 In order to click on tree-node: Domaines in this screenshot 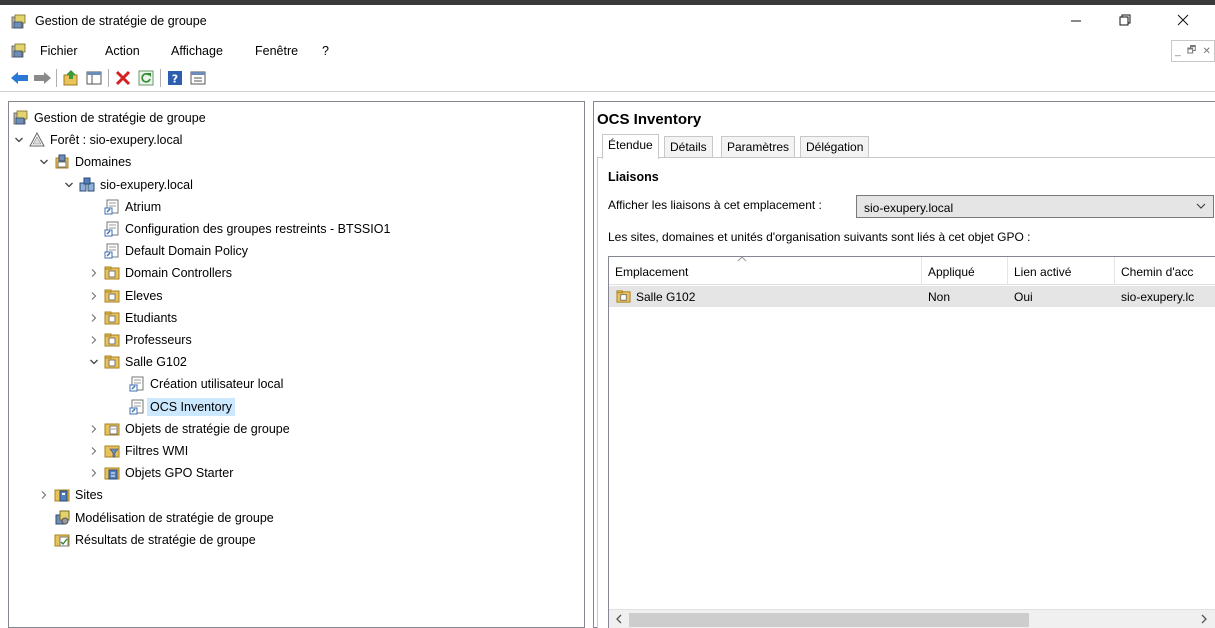, I will do `click(83, 162)`.